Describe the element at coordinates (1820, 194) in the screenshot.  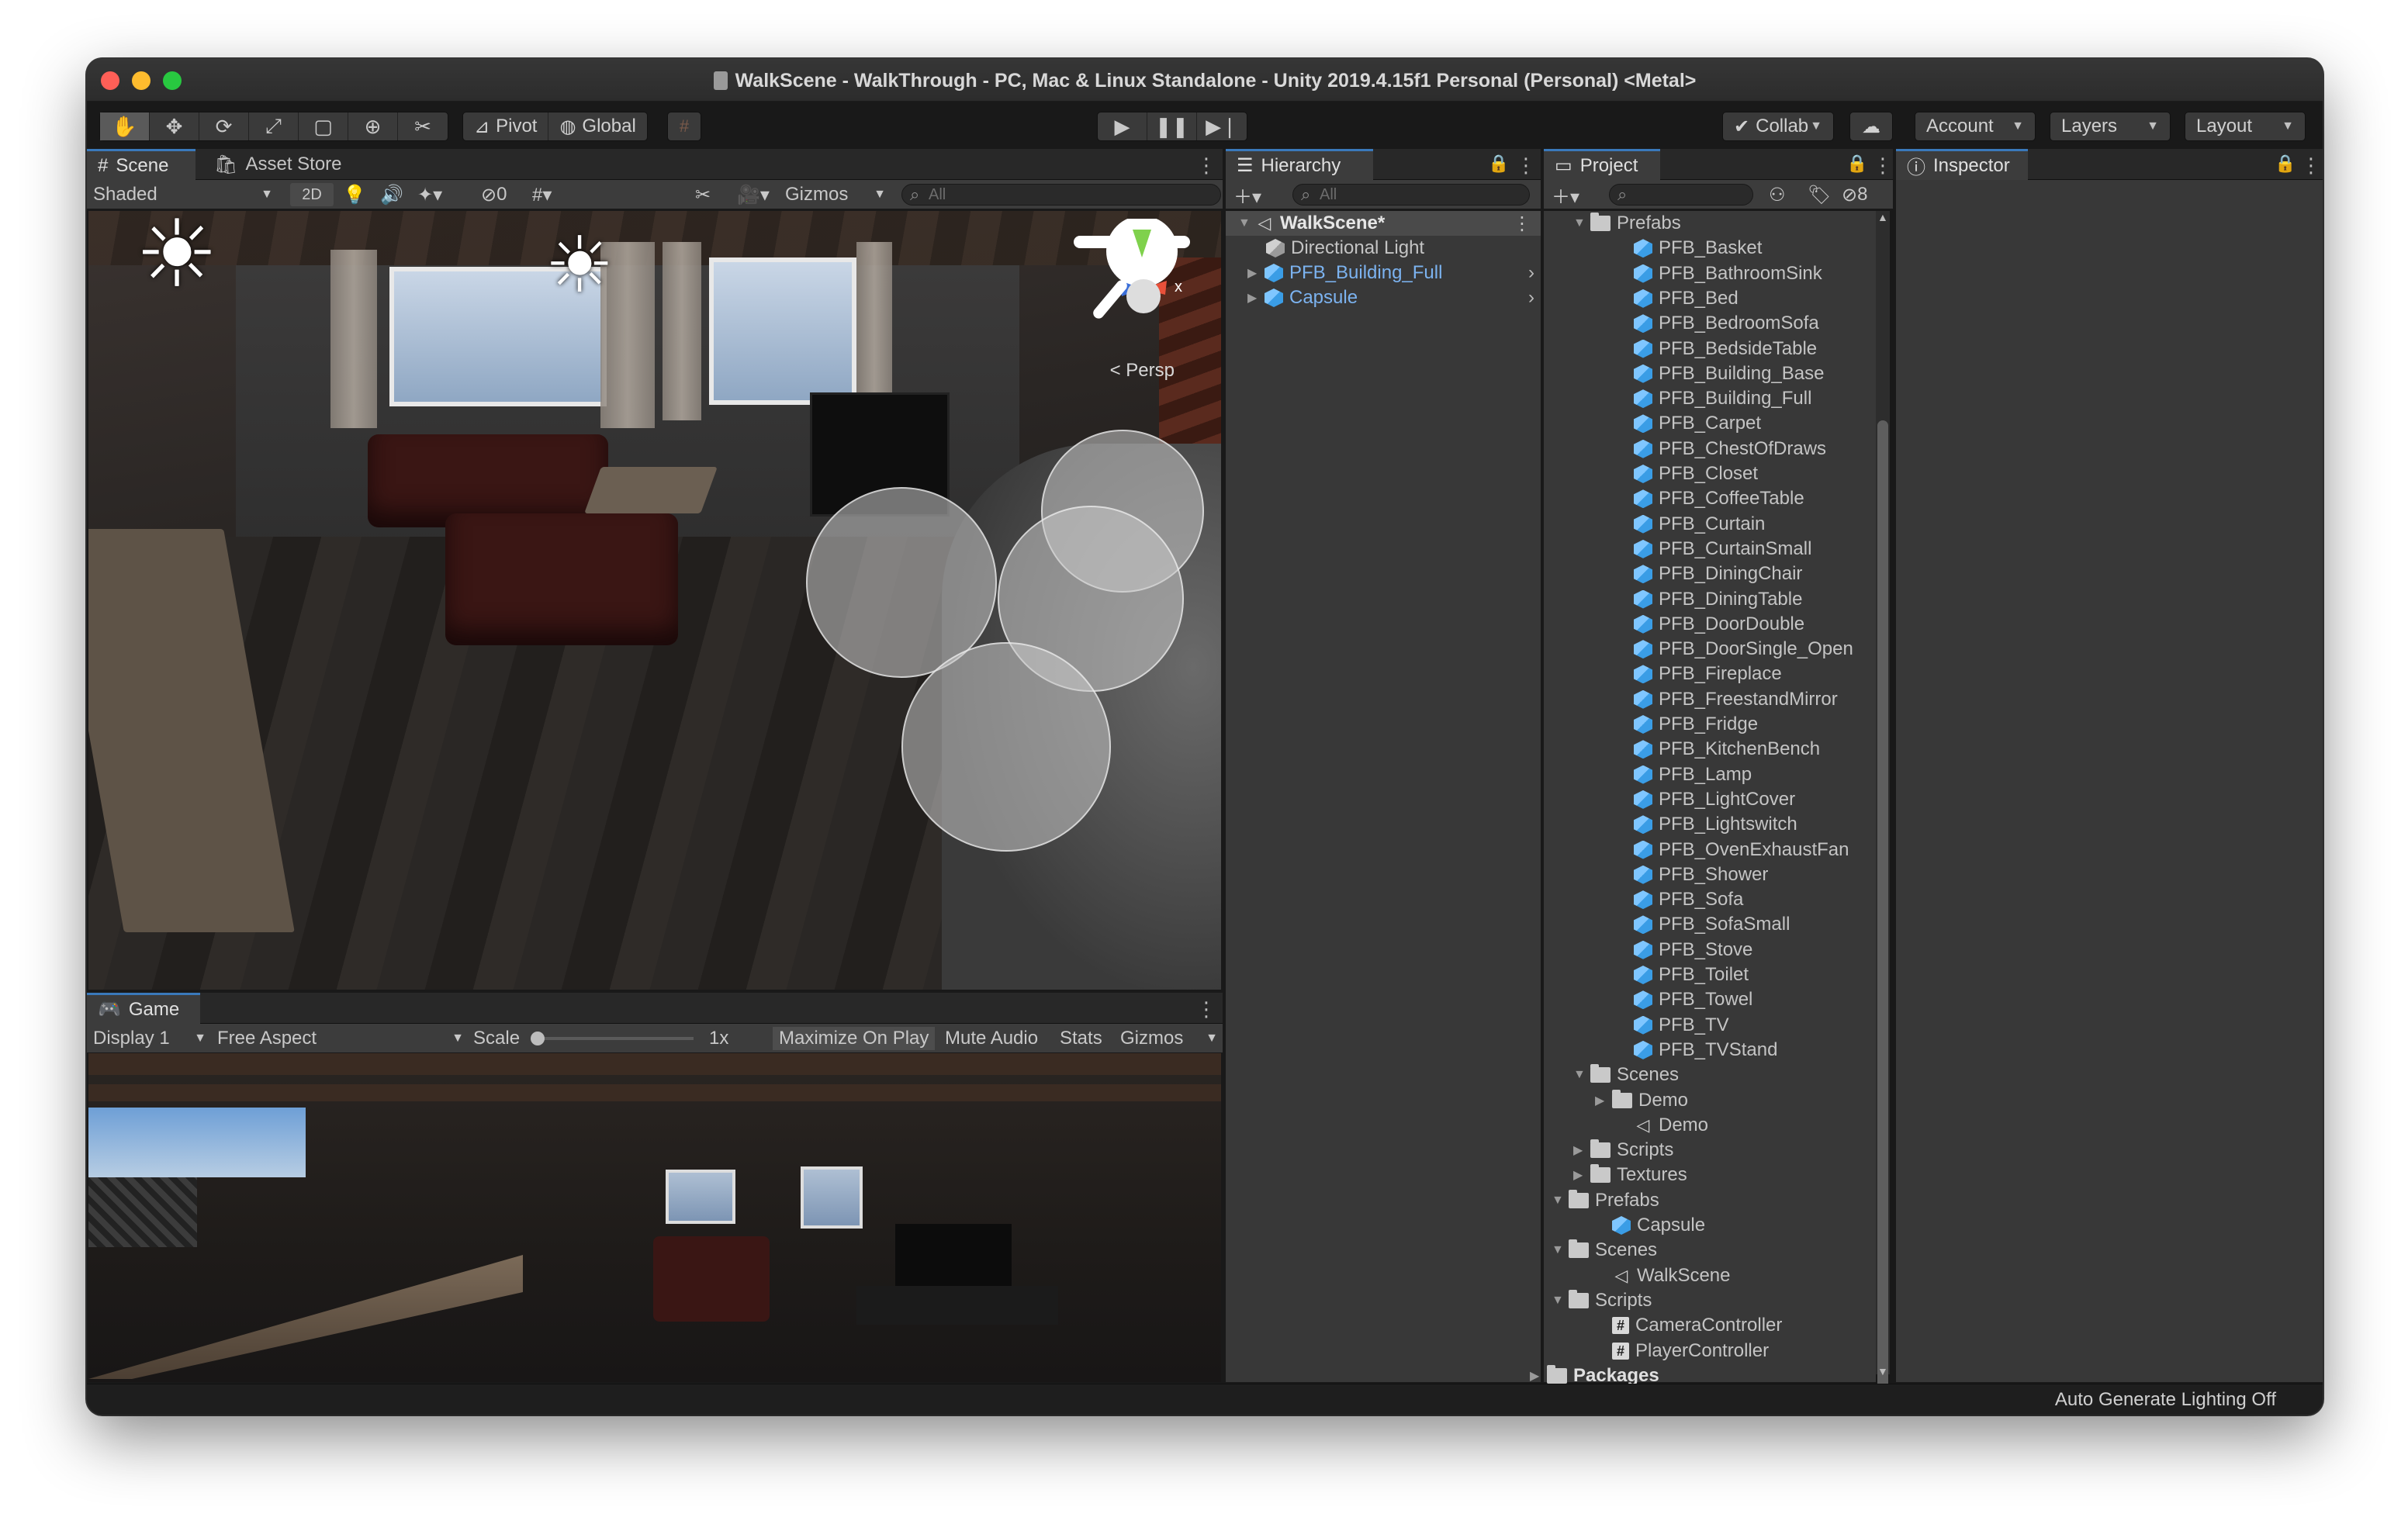
I see `search-by-label-icon: 🏷` at that location.